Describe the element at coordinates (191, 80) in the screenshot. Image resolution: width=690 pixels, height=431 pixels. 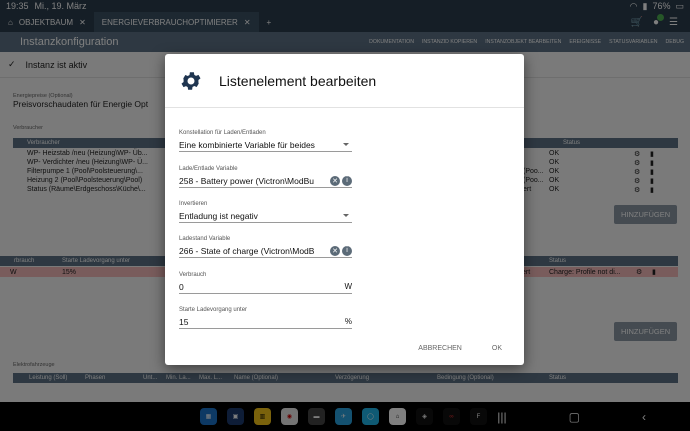
I see `gear-icon` at that location.